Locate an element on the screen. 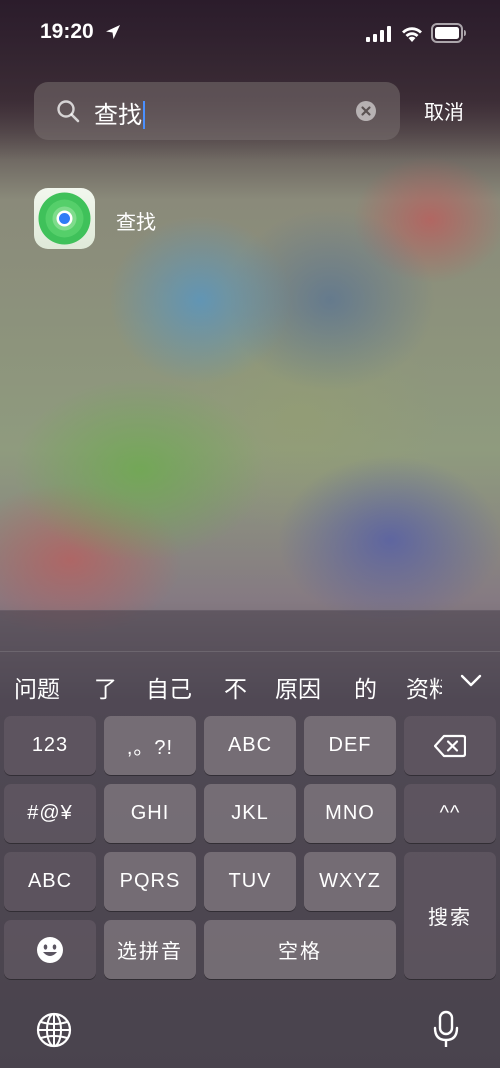 The width and height of the screenshot is (500, 1068). search-result-item: 查找 is located at coordinates (184, 219).